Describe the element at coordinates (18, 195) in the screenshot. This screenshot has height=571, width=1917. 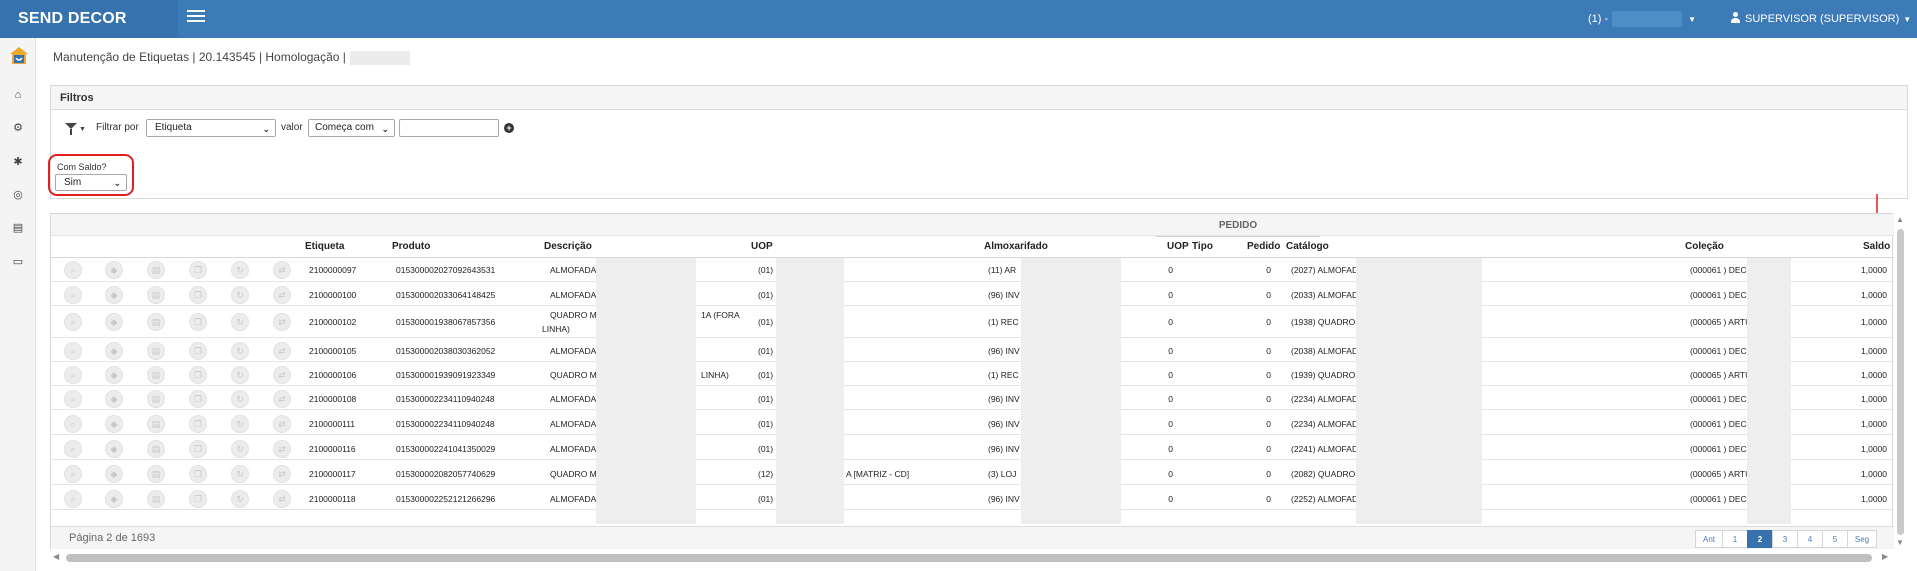
I see `dashboard-icon: ◎` at that location.